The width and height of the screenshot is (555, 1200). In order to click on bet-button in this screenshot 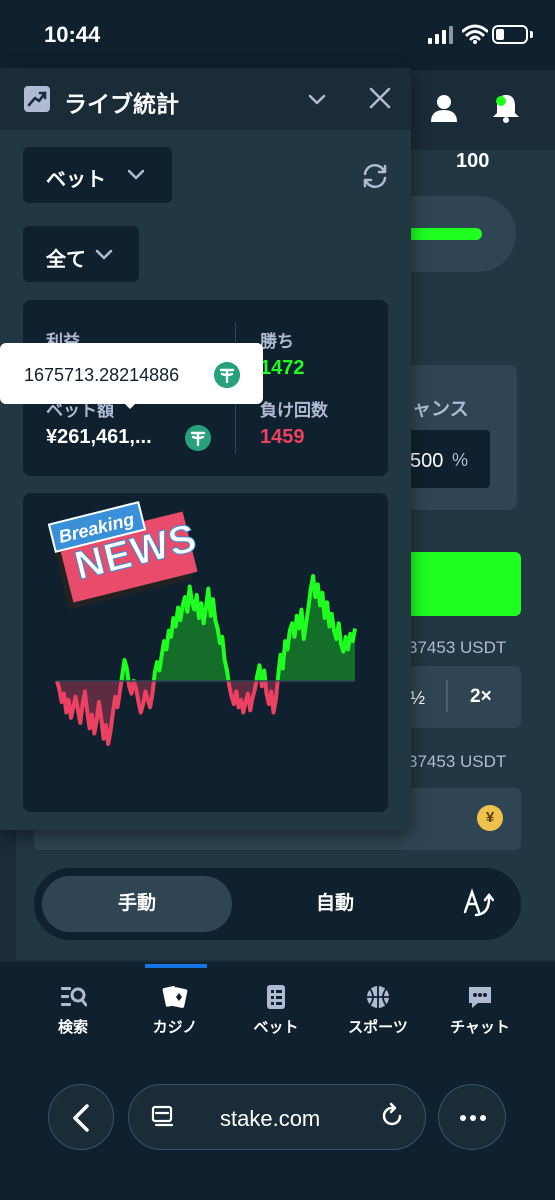, I will do `click(460, 584)`.